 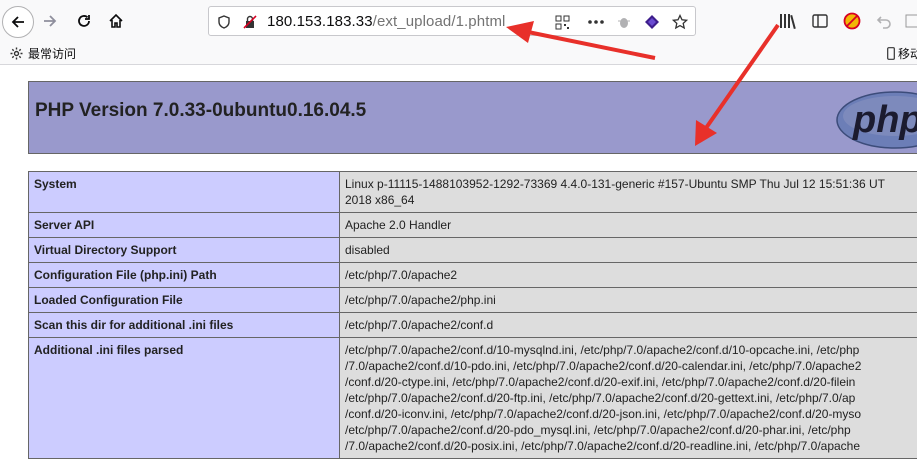 I want to click on reload-icon, so click(x=84, y=21).